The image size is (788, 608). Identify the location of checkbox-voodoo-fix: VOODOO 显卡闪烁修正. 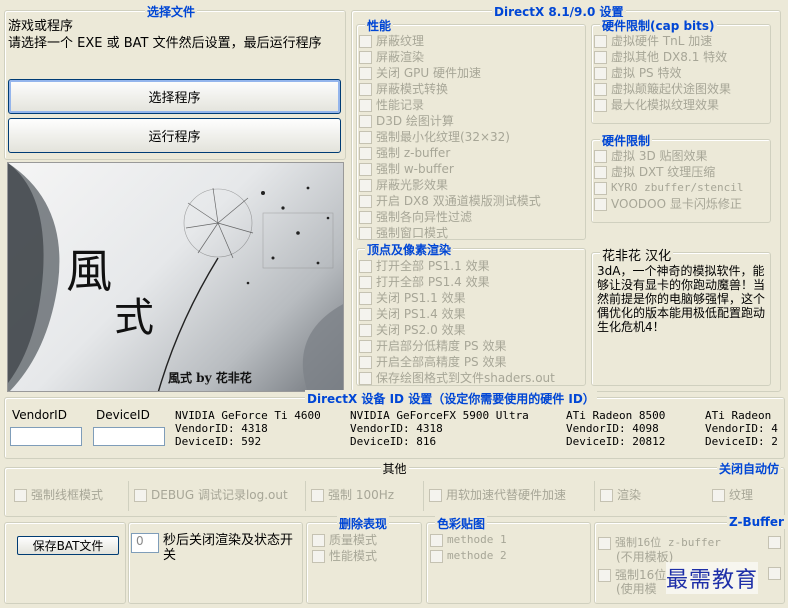
(668, 204).